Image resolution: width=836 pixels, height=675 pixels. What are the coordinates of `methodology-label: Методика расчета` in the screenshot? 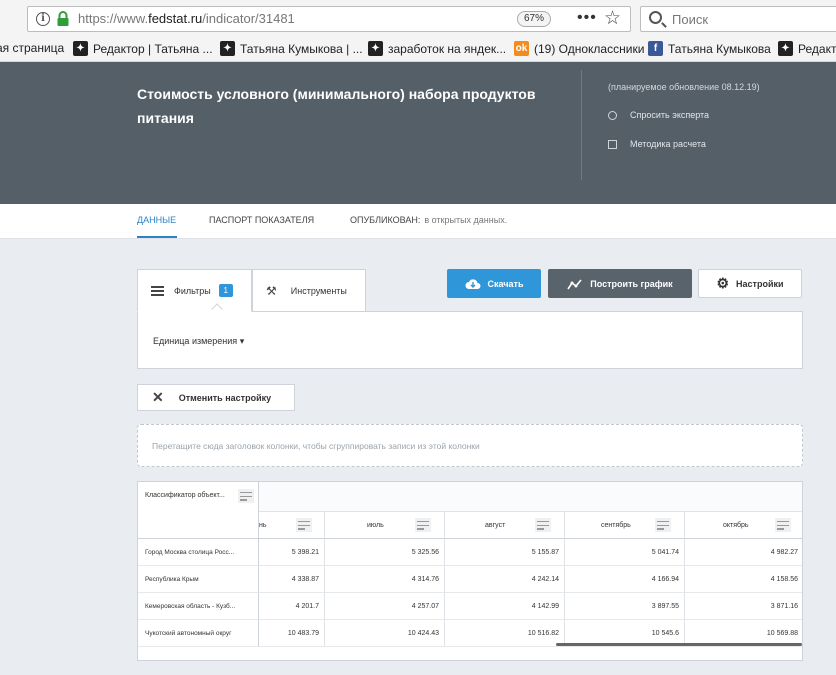 It's located at (668, 144).